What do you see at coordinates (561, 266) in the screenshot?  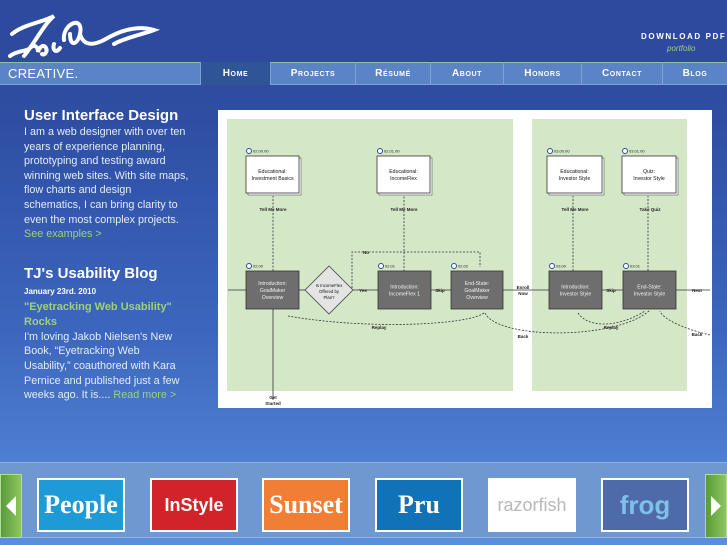 I see `node-id: 03.00` at bounding box center [561, 266].